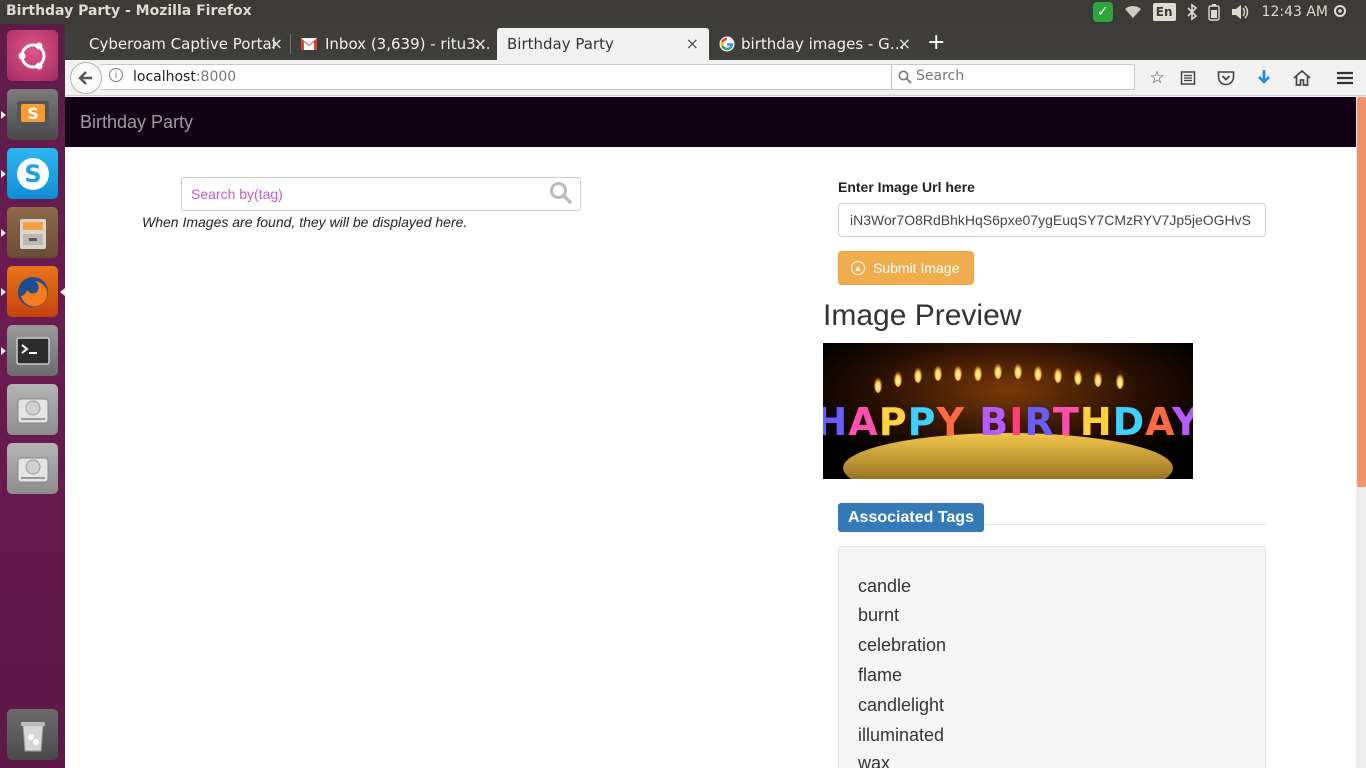 The image size is (1366, 768). Describe the element at coordinates (1096, 422) in the screenshot. I see `cake-letter: H` at that location.